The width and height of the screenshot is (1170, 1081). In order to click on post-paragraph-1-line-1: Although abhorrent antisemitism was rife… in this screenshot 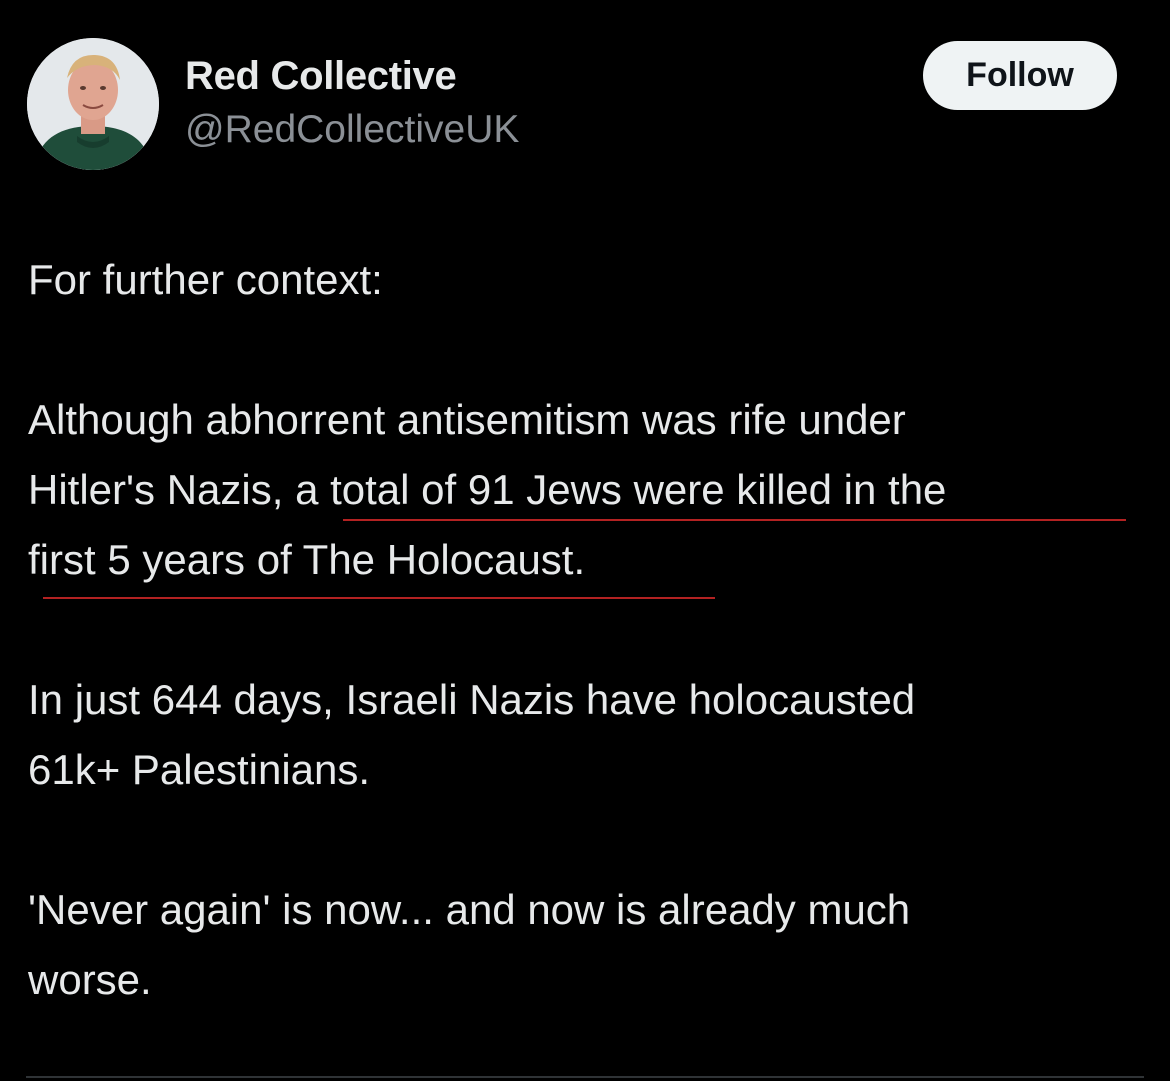, I will do `click(467, 419)`.